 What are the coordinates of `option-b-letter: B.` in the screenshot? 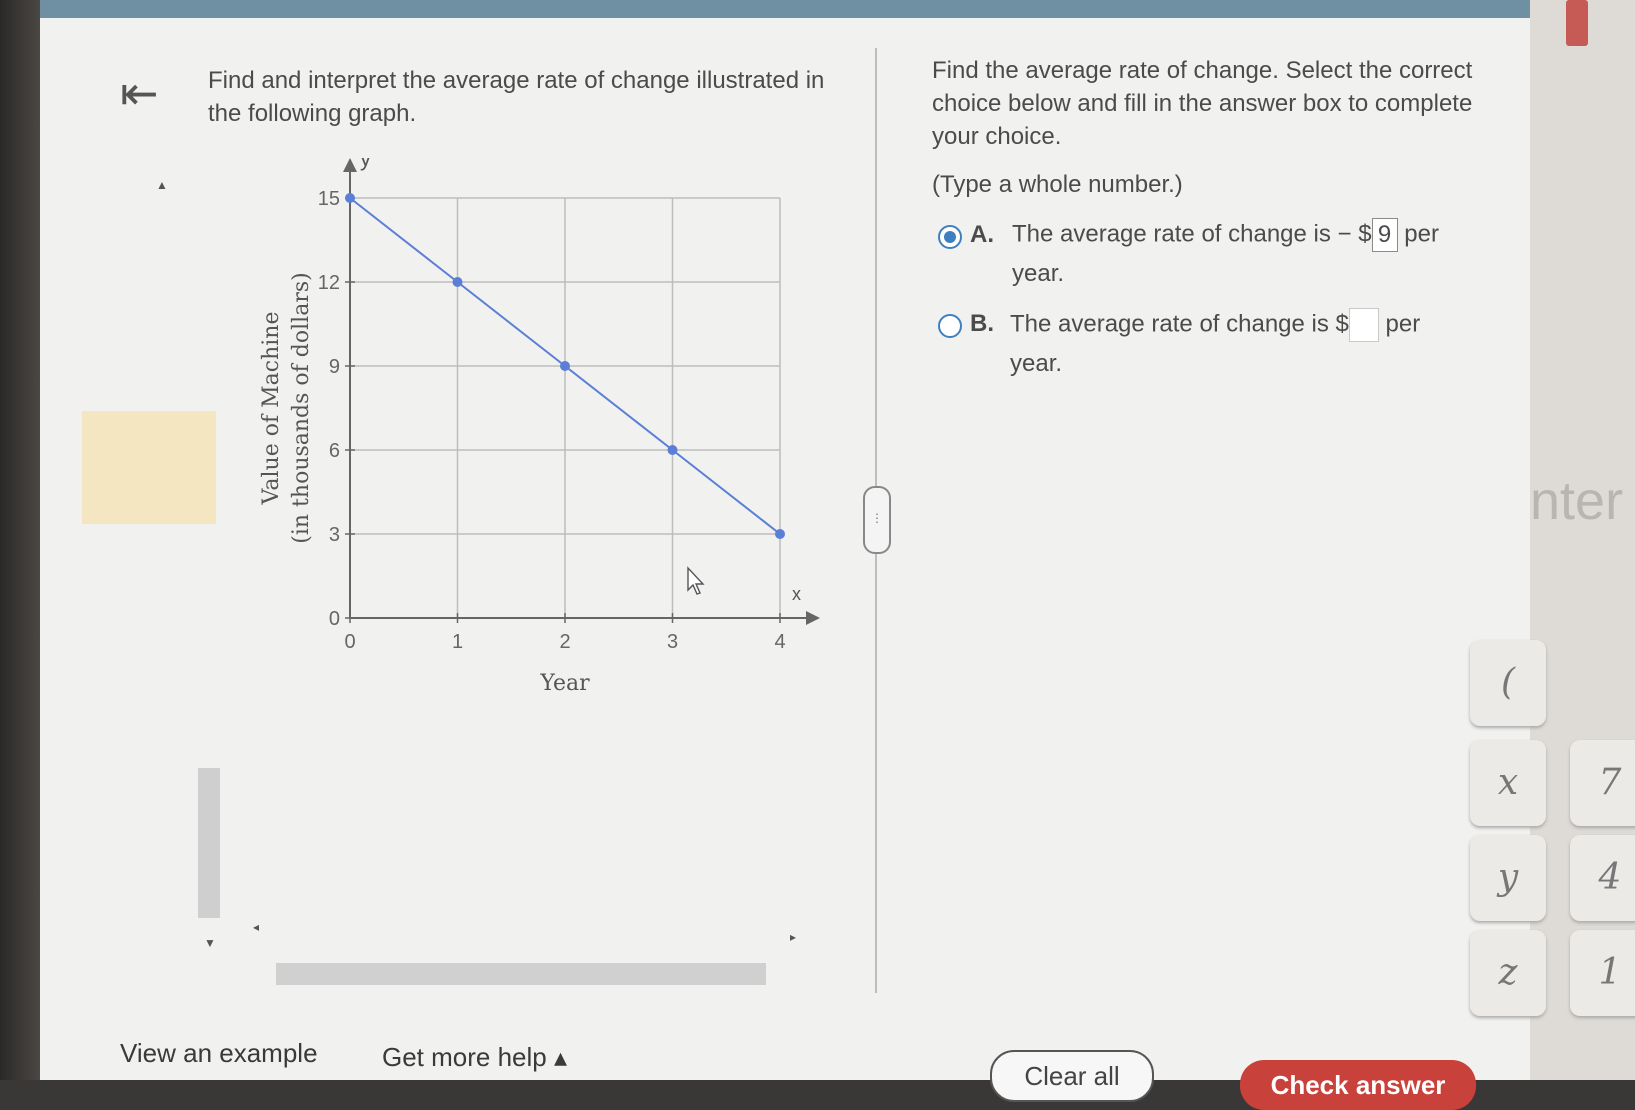 It's located at (982, 323).